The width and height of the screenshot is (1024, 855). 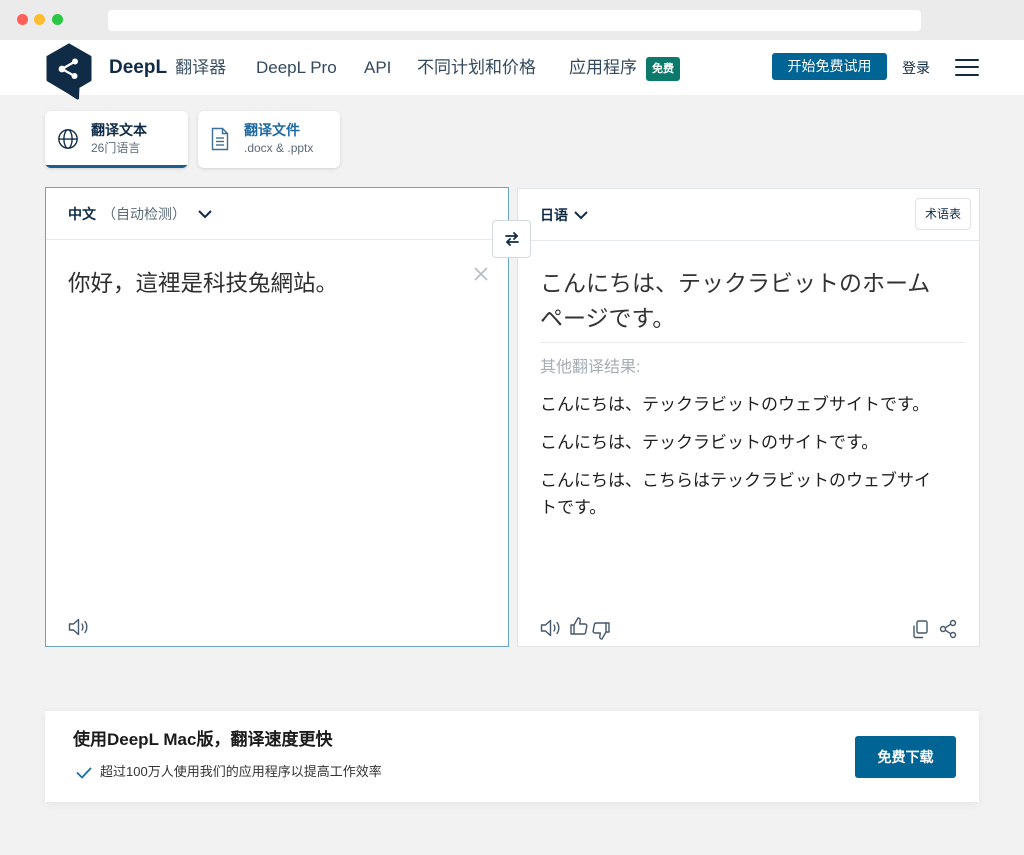 What do you see at coordinates (967, 67) in the screenshot?
I see `hamburger-icon` at bounding box center [967, 67].